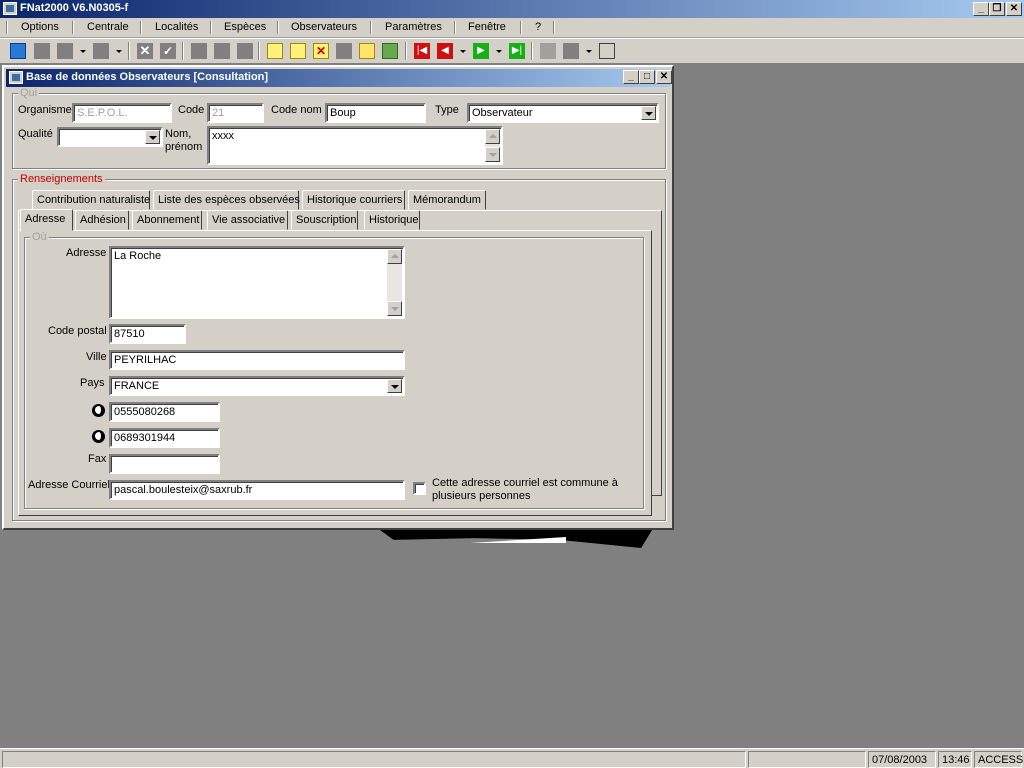 The width and height of the screenshot is (1024, 768). Describe the element at coordinates (394, 282) in the screenshot. I see `adresse-scrollbar` at that location.